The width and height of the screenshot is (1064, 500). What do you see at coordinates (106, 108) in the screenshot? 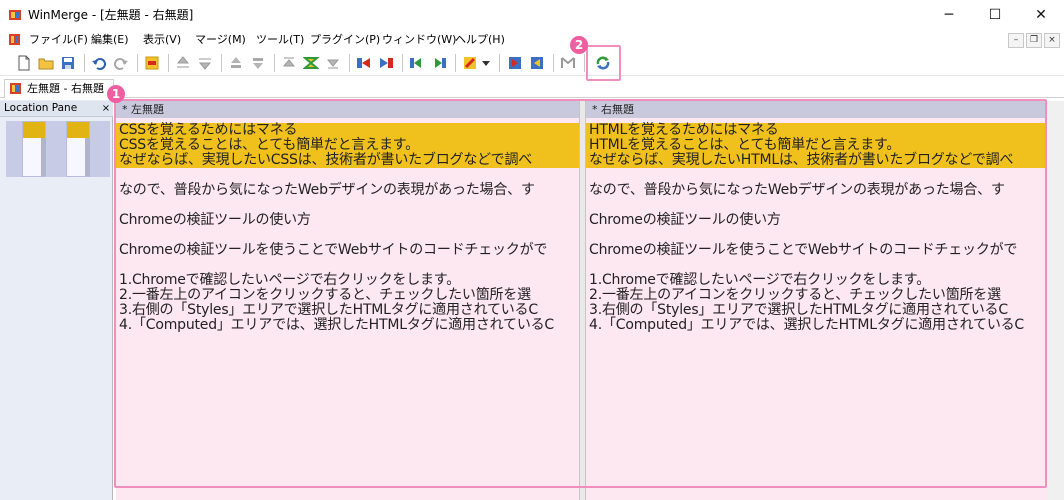
I see `location-pane-close-button: ×` at bounding box center [106, 108].